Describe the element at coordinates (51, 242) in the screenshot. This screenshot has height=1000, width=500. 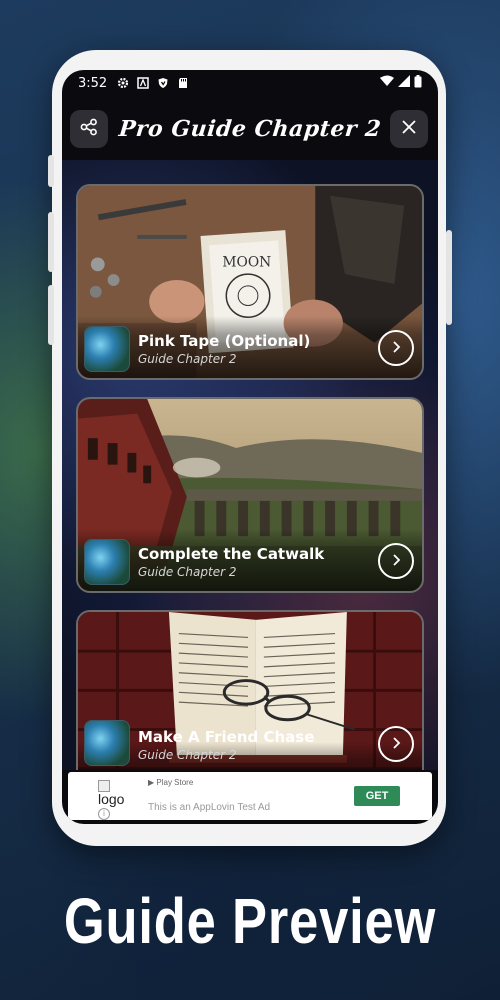
I see `volume-down-button` at that location.